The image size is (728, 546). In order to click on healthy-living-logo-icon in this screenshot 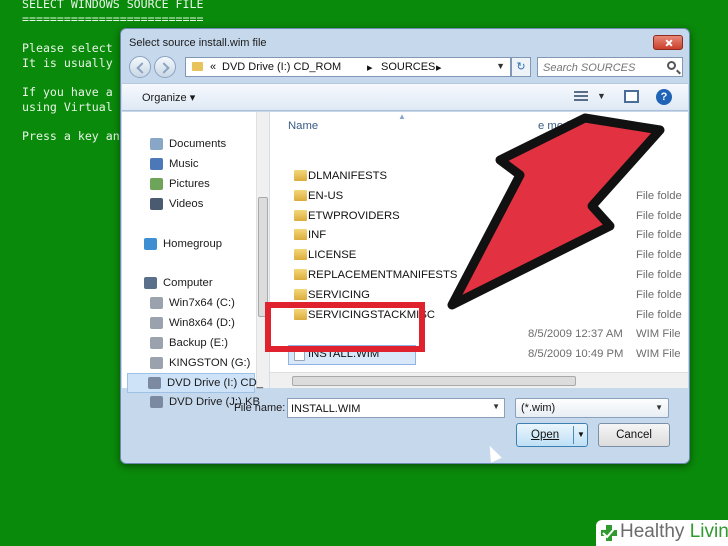, I will do `click(609, 533)`.